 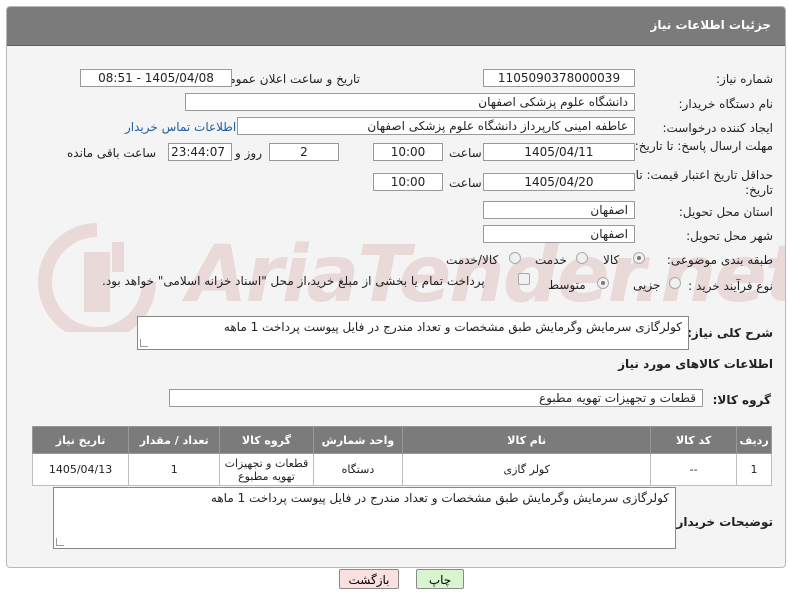 What do you see at coordinates (524, 279) in the screenshot?
I see `treasury-payment-checkbox` at bounding box center [524, 279].